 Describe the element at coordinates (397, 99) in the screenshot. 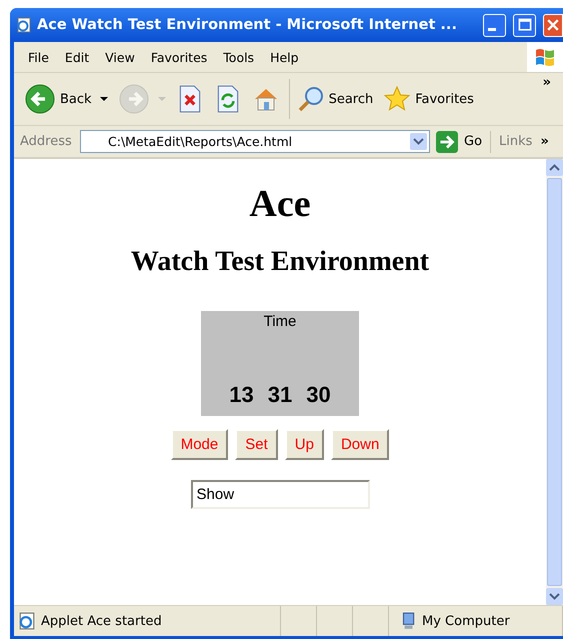

I see `star-icon` at that location.